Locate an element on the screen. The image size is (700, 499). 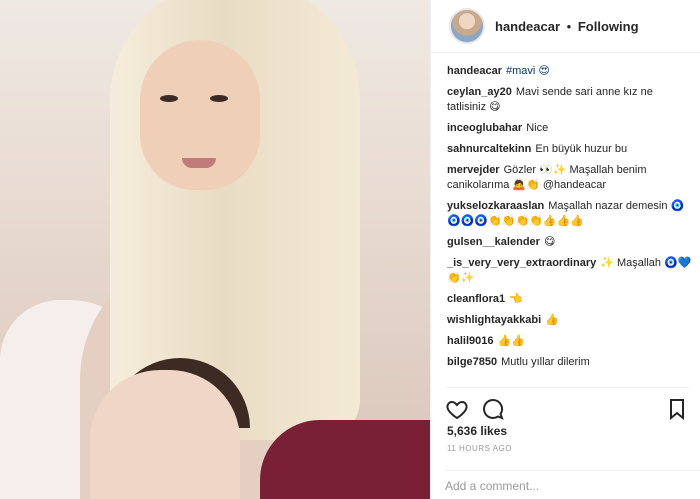
comment-item: sahnurcaltekinn En büyük huzur bu is located at coordinates (570, 149).